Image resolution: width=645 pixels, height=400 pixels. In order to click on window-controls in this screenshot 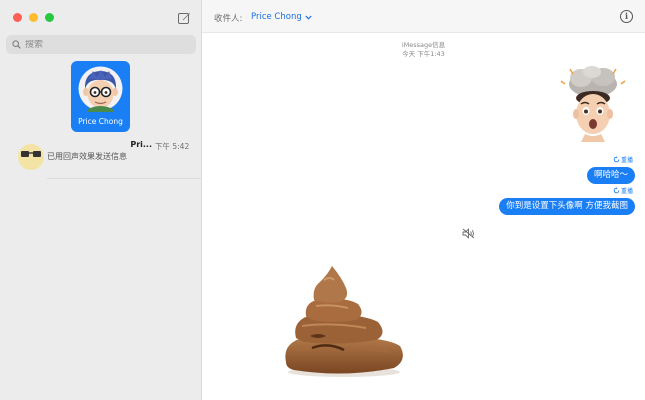, I will do `click(33, 17)`.